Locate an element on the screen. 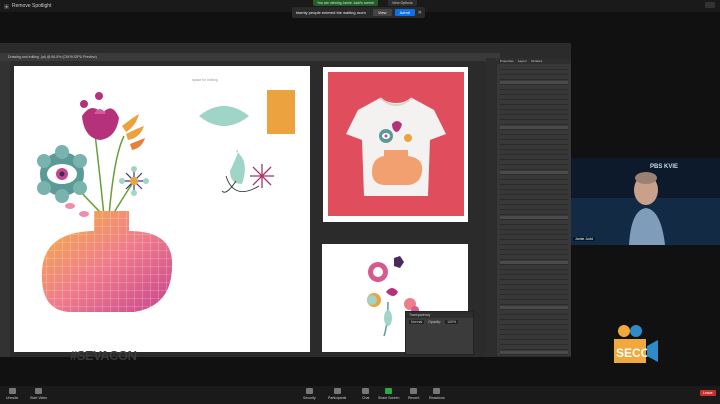 Image resolution: width=720 pixels, height=404 pixels. share-screen-button: Share Screen is located at coordinates (388, 394).